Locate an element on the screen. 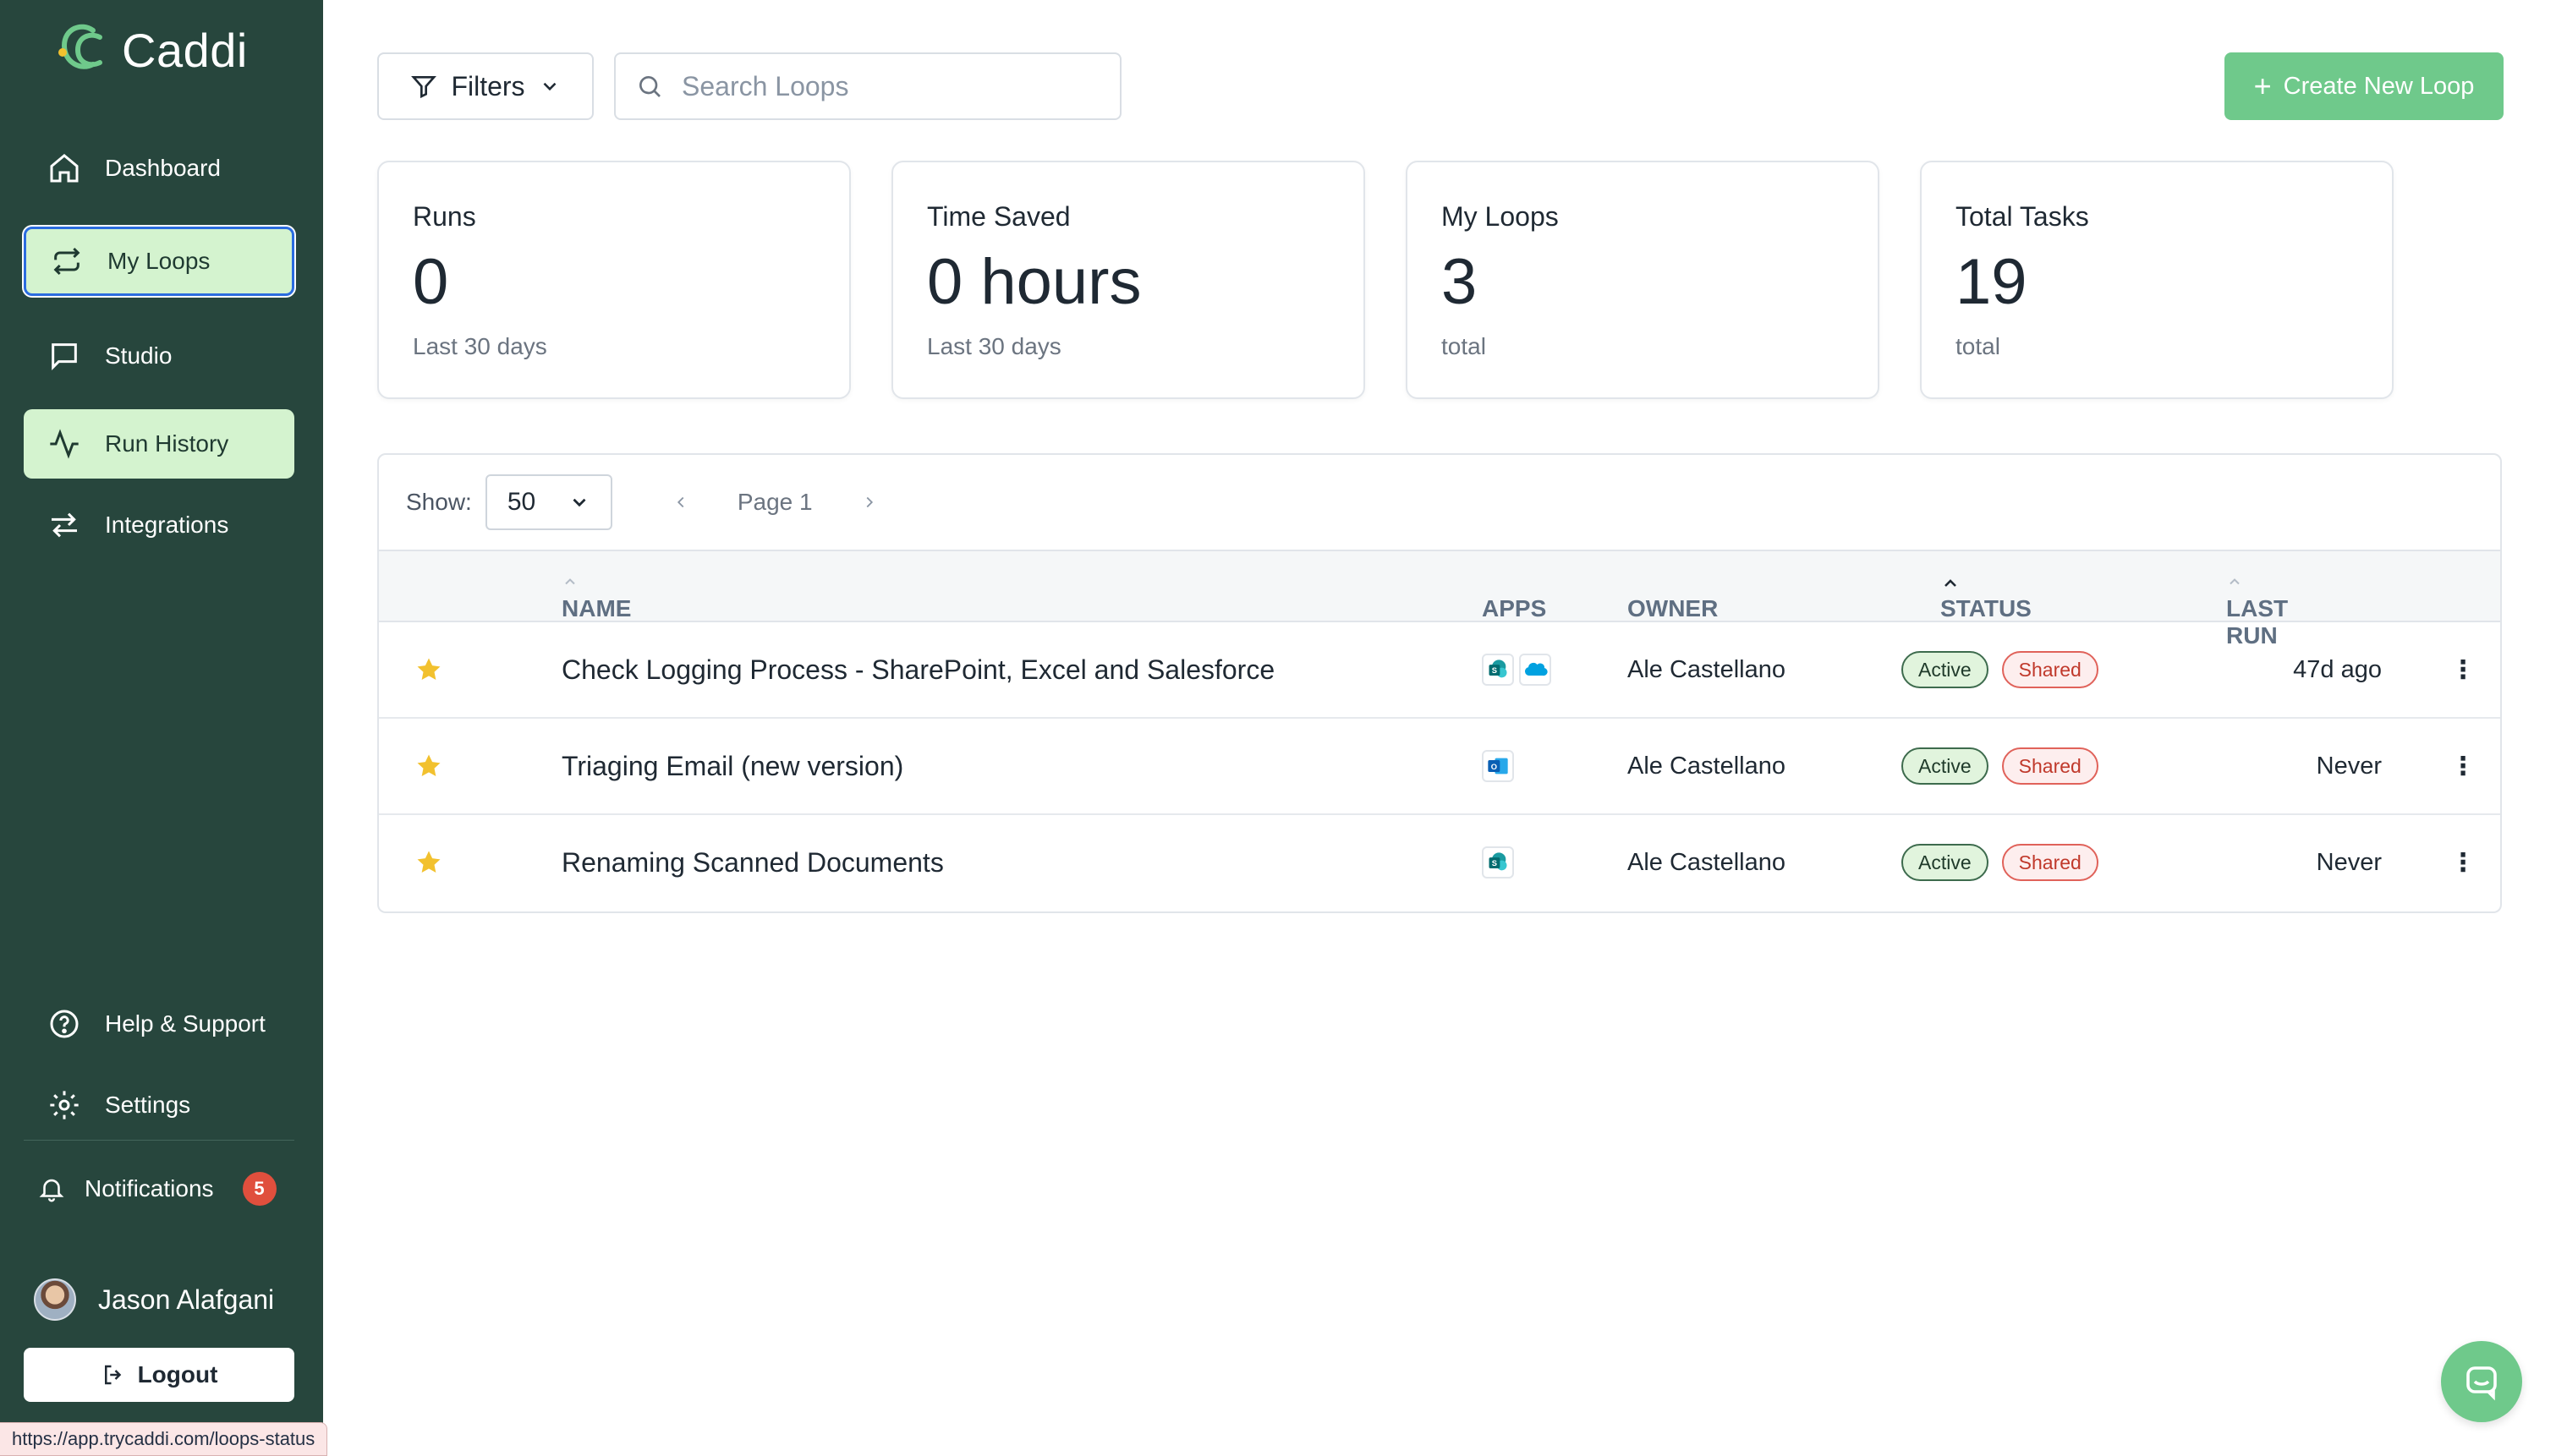 The height and width of the screenshot is (1456, 2556). filters-label: Filters is located at coordinates (488, 85).